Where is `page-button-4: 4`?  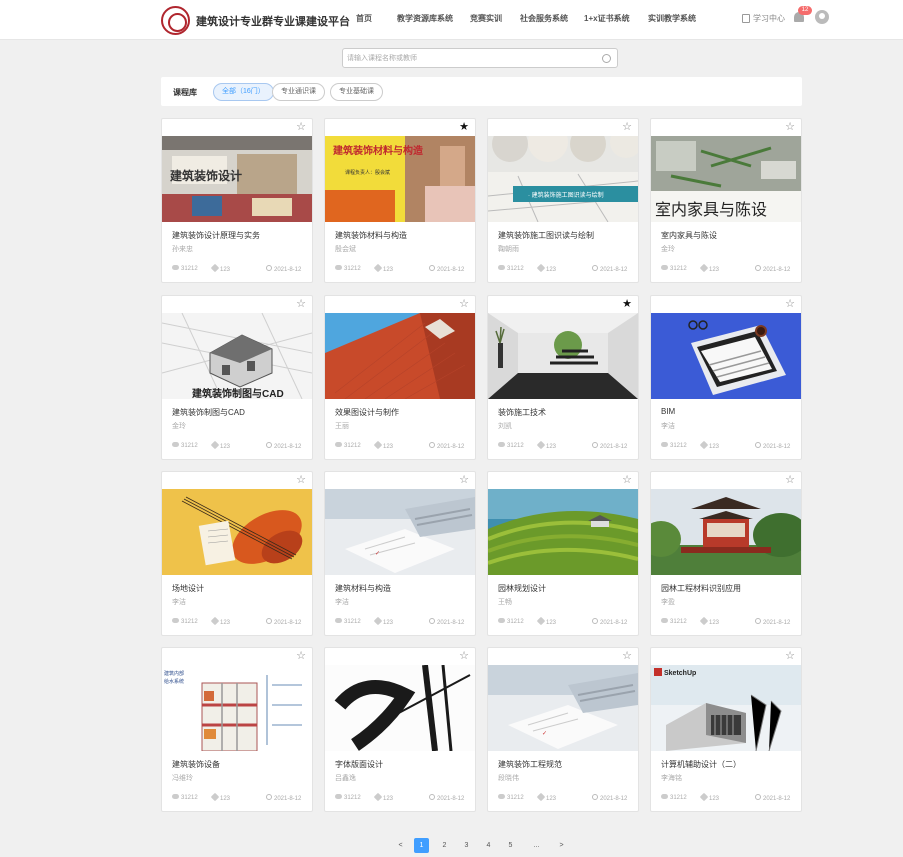 page-button-4: 4 is located at coordinates (488, 845).